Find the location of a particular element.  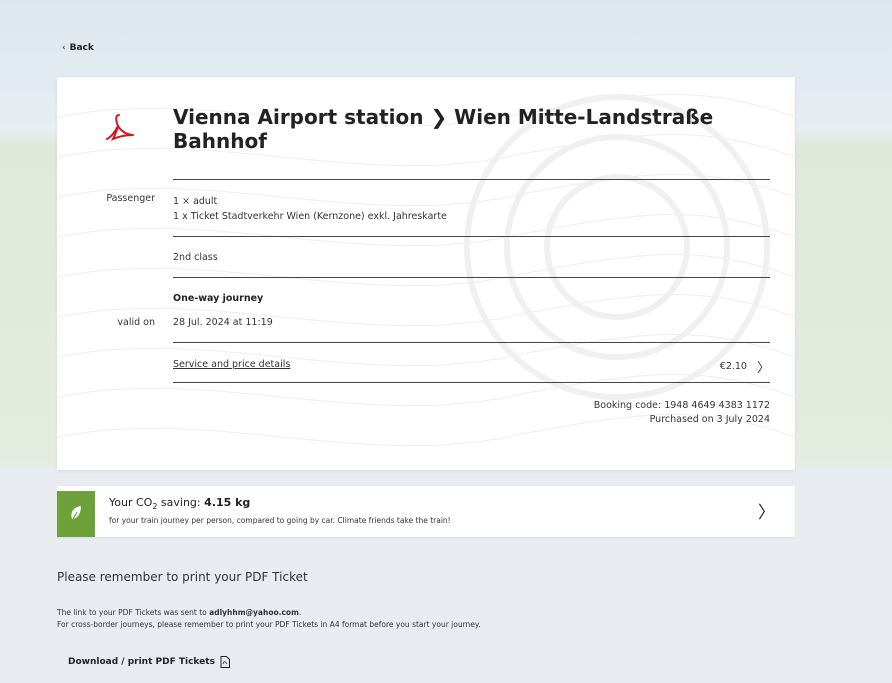

email-address: adlyhhm@yahoo.com is located at coordinates (254, 612).